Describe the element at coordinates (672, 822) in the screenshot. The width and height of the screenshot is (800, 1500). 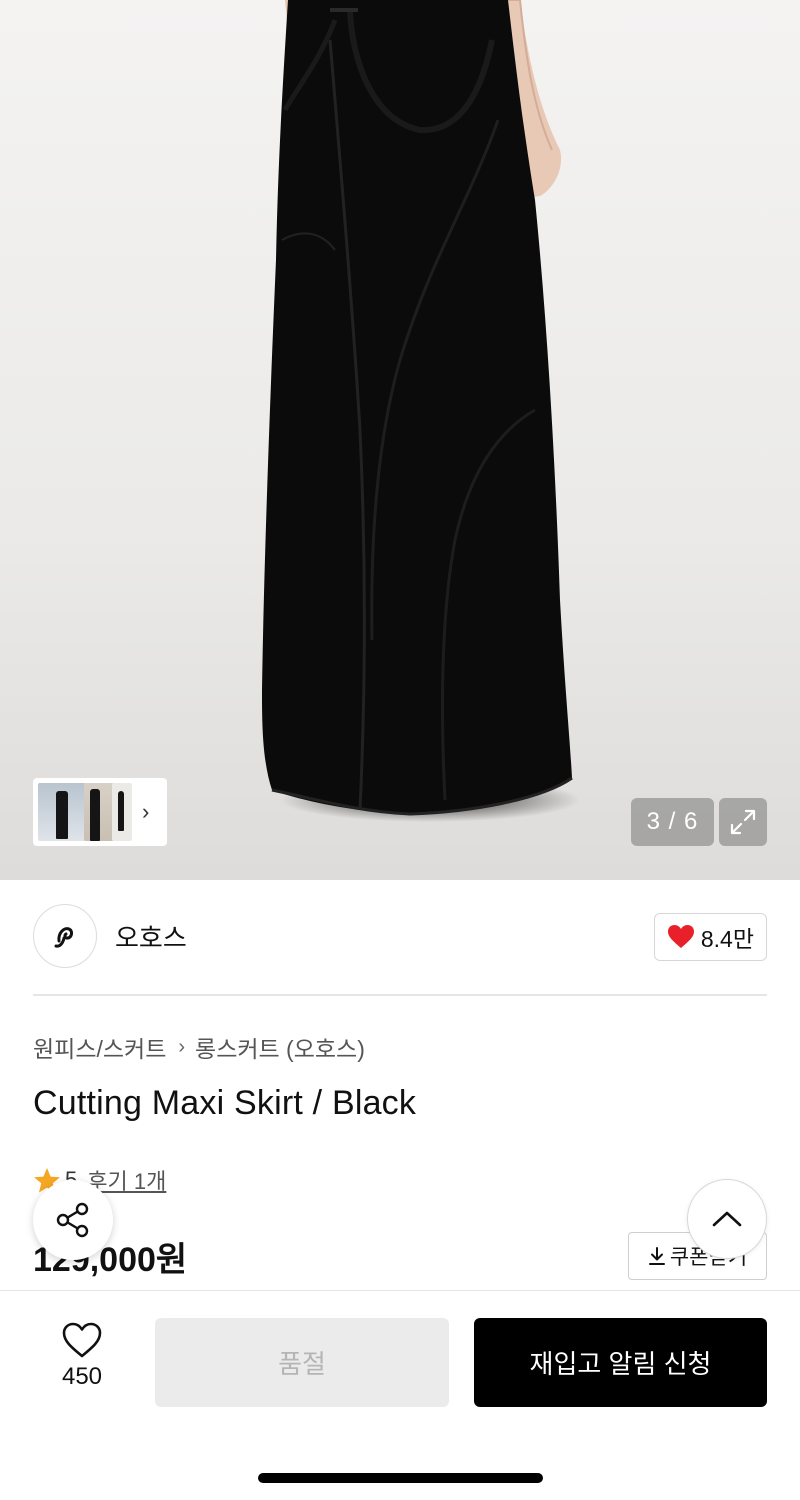
I see `image-page-counter: 3 / 6` at that location.